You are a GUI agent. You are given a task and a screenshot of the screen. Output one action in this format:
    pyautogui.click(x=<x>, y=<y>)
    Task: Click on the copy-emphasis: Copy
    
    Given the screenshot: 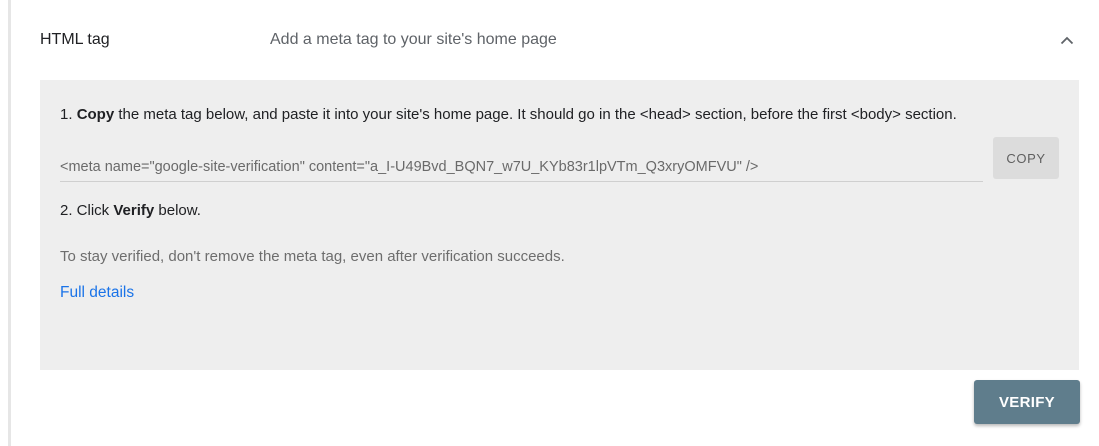 What is the action you would take?
    pyautogui.click(x=95, y=114)
    